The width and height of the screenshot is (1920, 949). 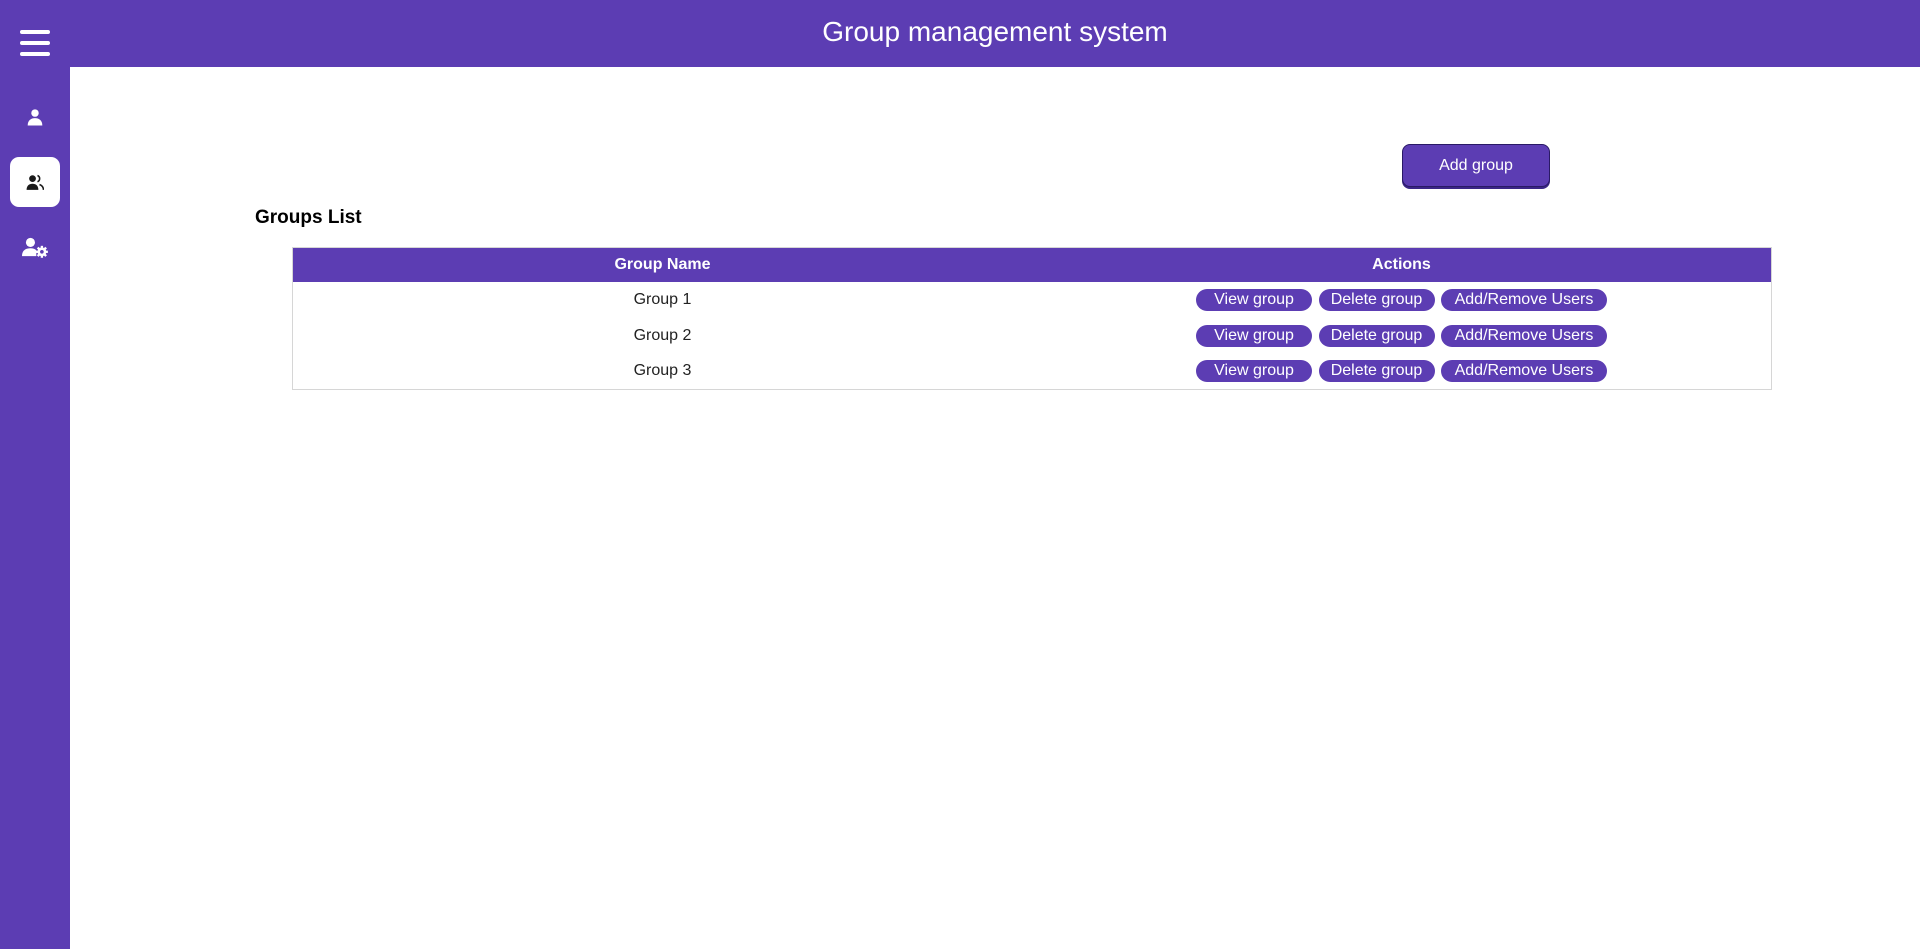 I want to click on app-header: Group management system, so click(x=995, y=33).